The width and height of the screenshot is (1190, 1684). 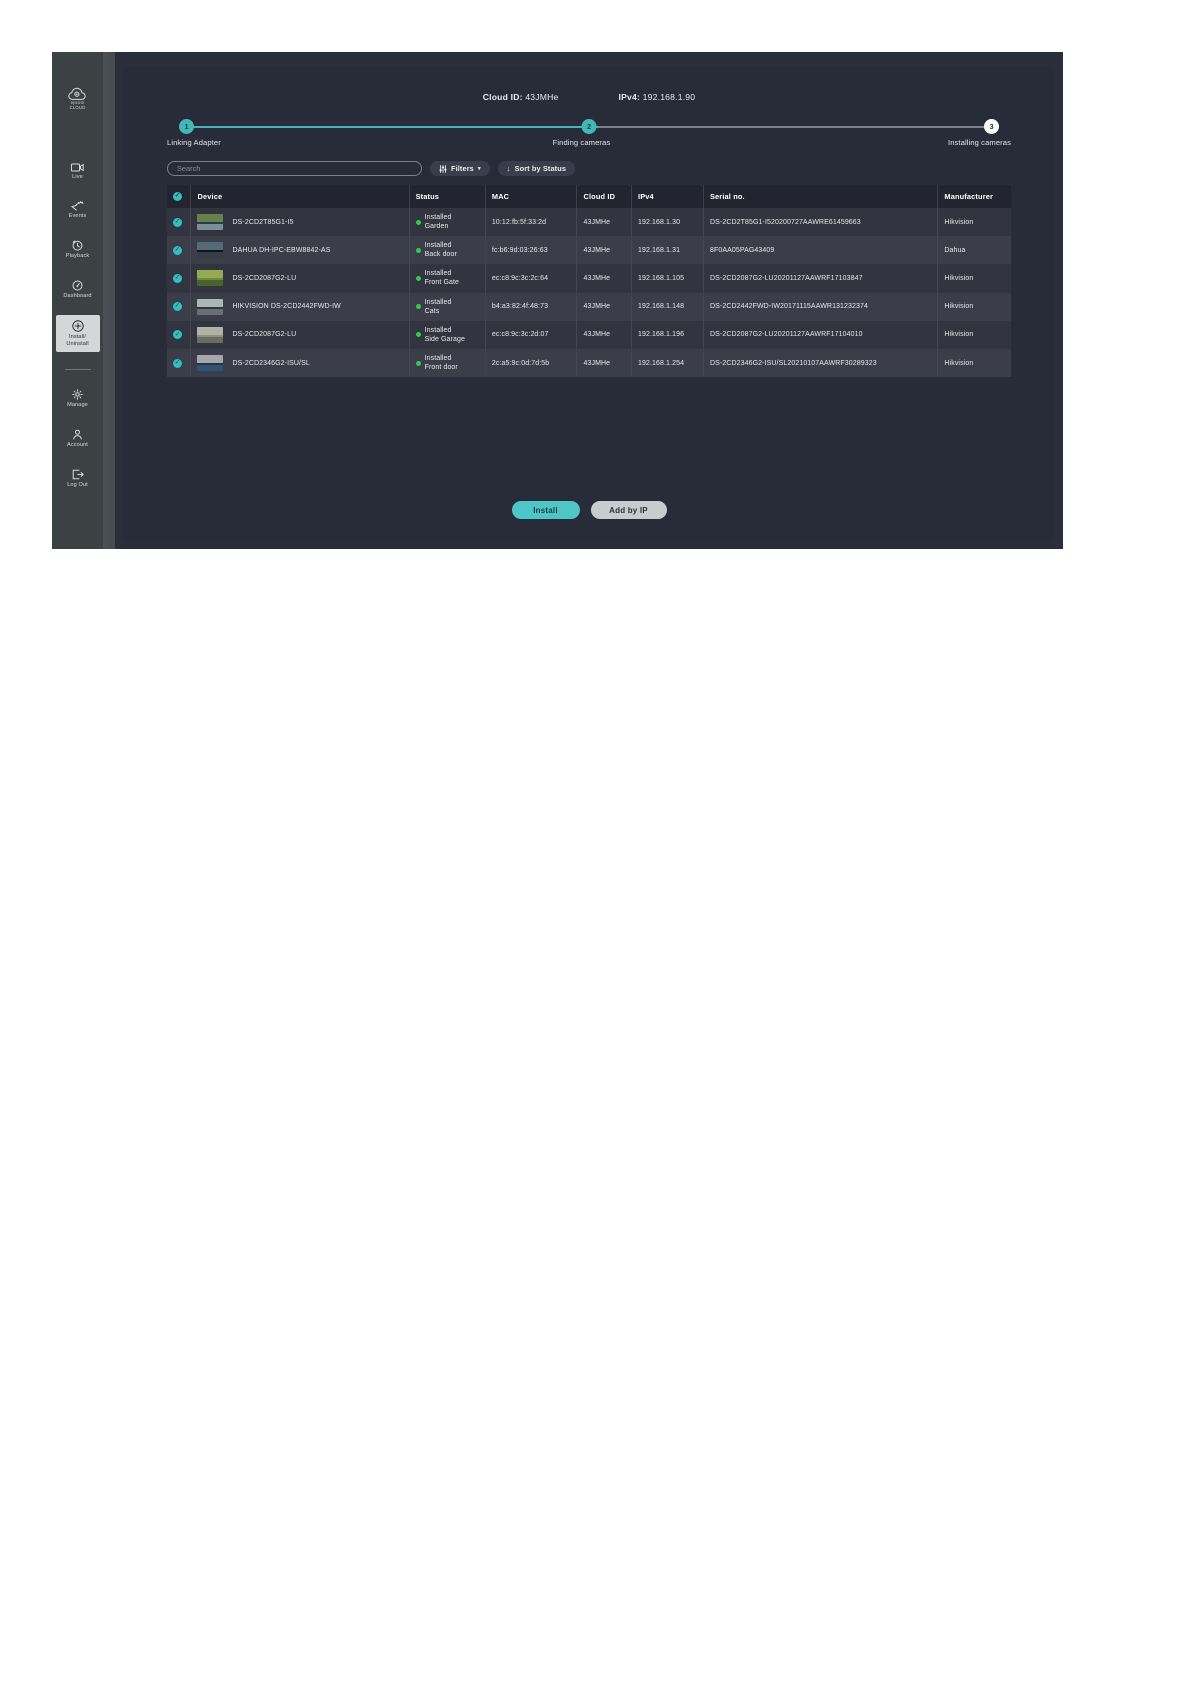 What do you see at coordinates (78, 249) in the screenshot?
I see `sidebar-item-playback: Playback` at bounding box center [78, 249].